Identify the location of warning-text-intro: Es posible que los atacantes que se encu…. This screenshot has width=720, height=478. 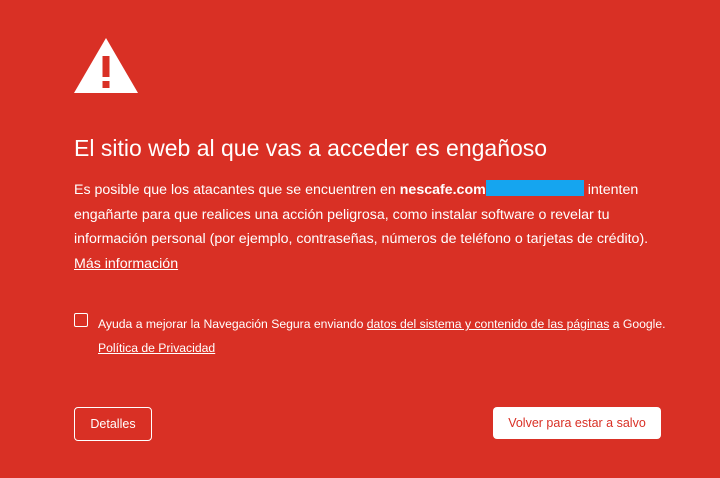
(237, 190).